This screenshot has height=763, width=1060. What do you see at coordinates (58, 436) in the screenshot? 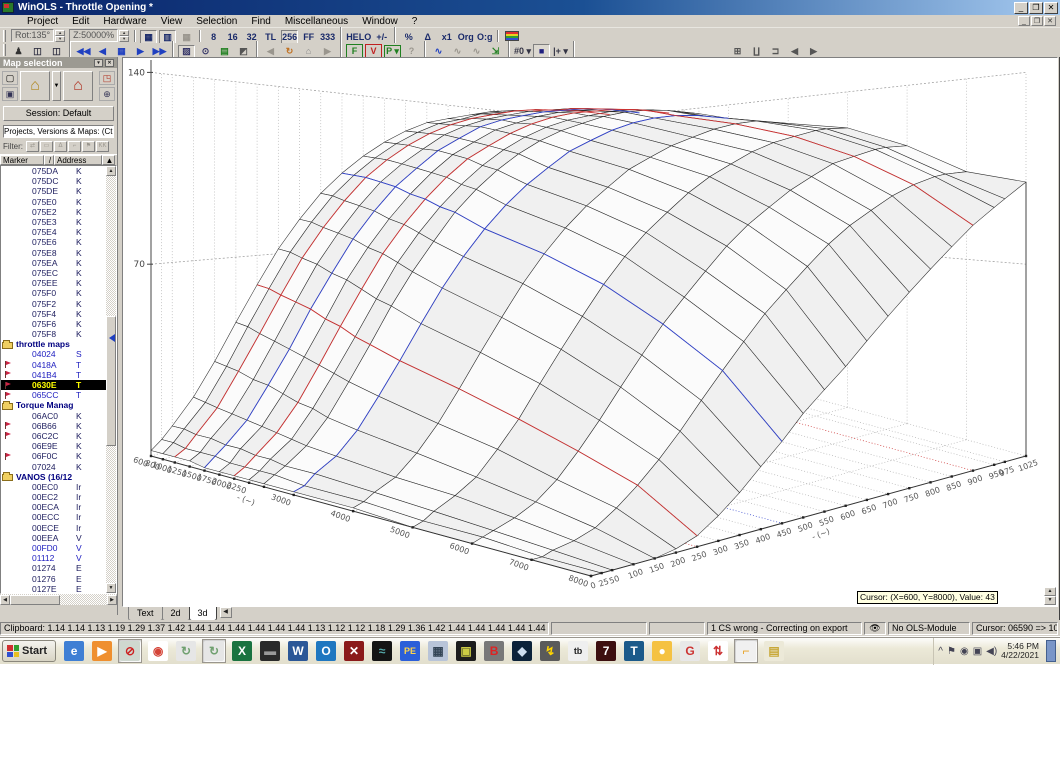
I see `map-list-row: 06C2C K` at bounding box center [58, 436].